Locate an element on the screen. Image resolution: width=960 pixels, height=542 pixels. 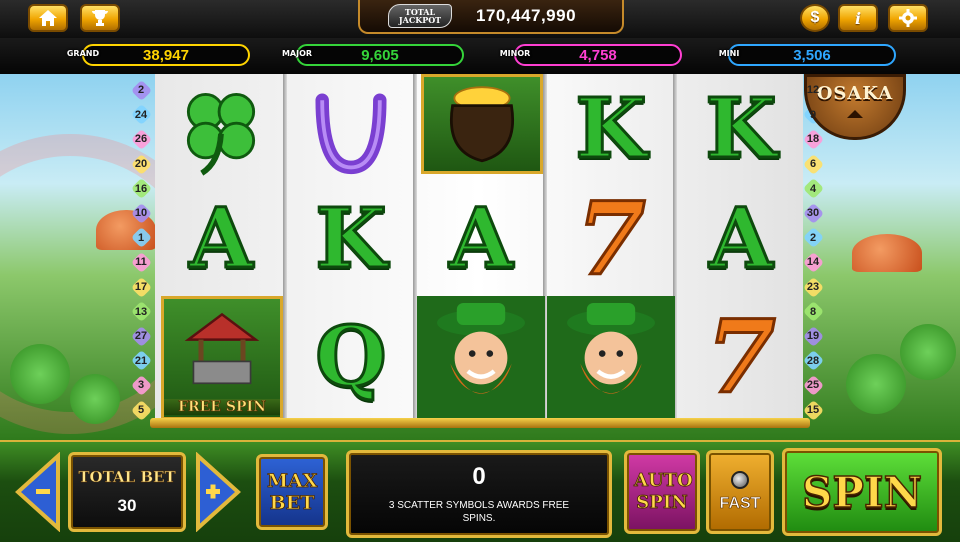
symbol-k-letter: K is located at coordinates (351, 239).